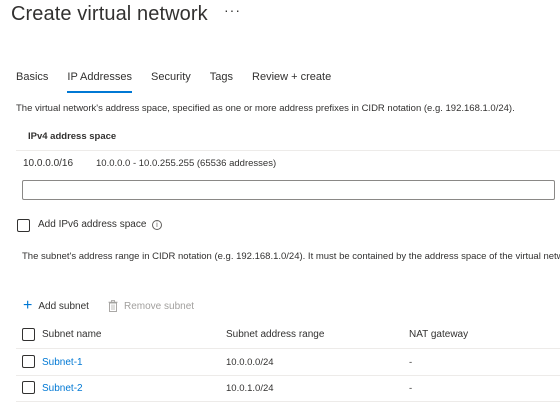 Image resolution: width=560 pixels, height=413 pixels. Describe the element at coordinates (288, 190) in the screenshot. I see `address-space-input` at that location.